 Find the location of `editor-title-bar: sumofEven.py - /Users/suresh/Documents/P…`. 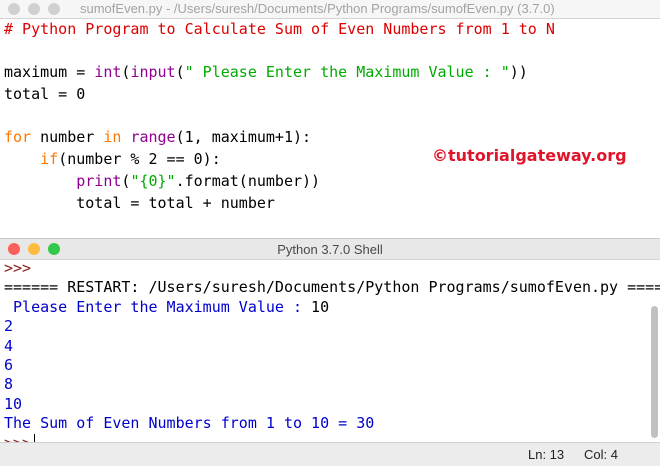

editor-title-bar: sumofEven.py - /Users/suresh/Documents/P… is located at coordinates (330, 9).